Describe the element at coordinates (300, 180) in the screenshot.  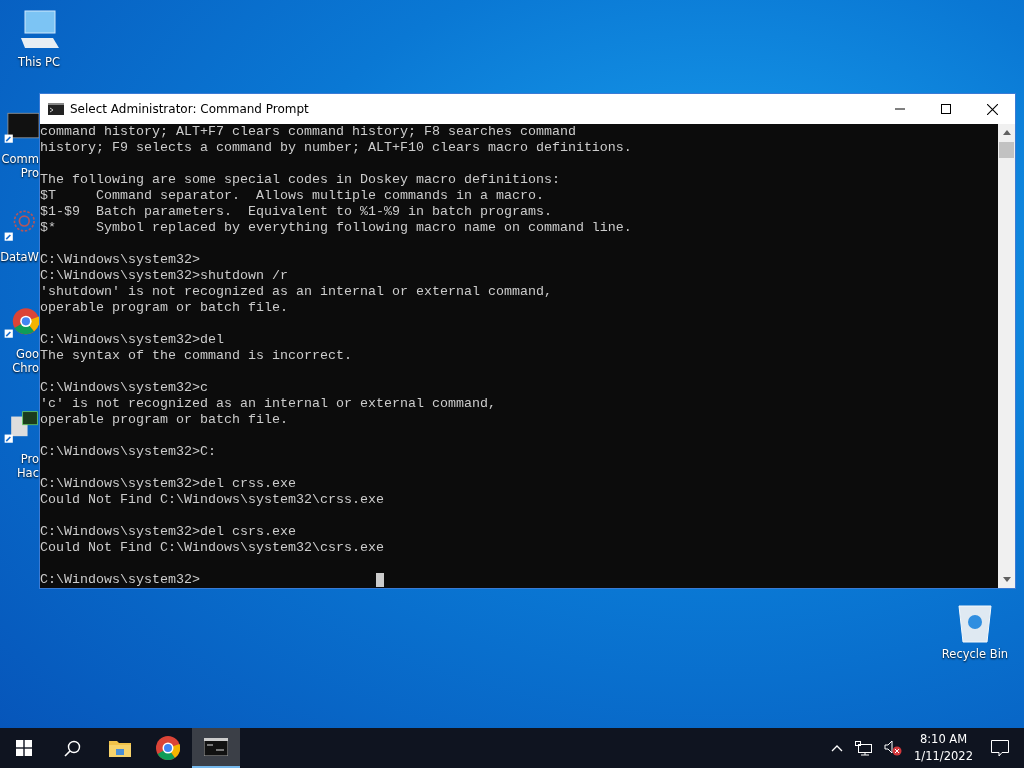
I see `console-line: The following are some special codes in Doskey macro definitions:` at that location.